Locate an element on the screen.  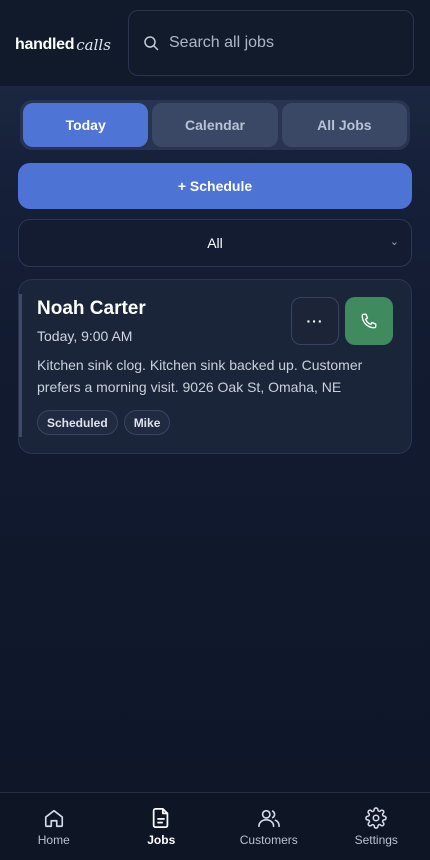
status-badge: Scheduled is located at coordinates (77, 422).